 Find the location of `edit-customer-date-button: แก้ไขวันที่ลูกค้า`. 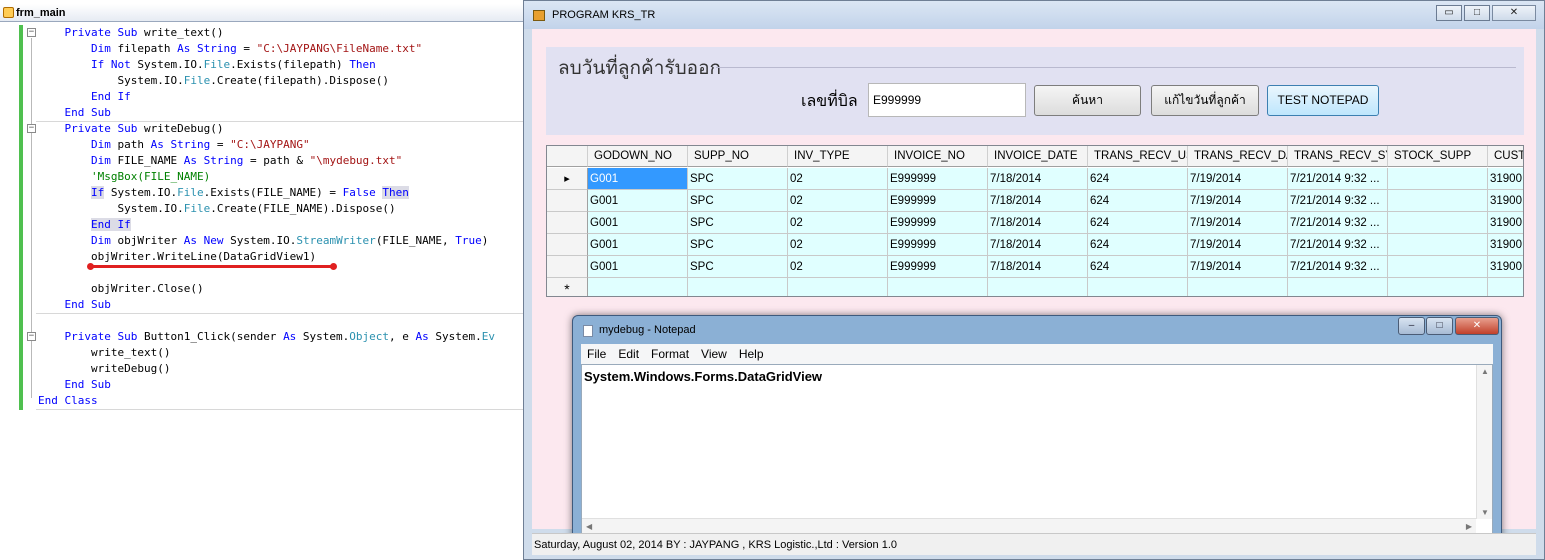

edit-customer-date-button: แก้ไขวันที่ลูกค้า is located at coordinates (1205, 100).